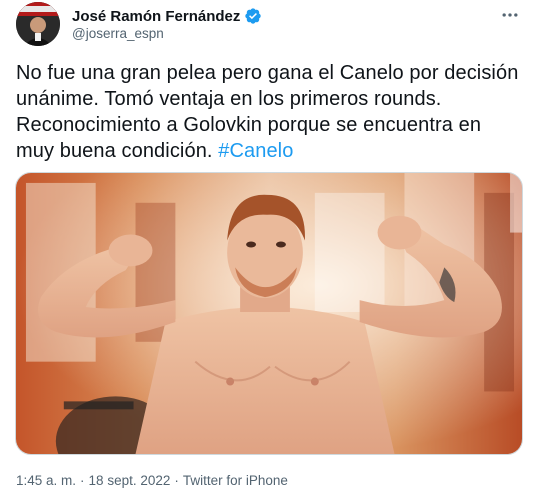  Describe the element at coordinates (253, 16) in the screenshot. I see `verified-badge-icon` at that location.